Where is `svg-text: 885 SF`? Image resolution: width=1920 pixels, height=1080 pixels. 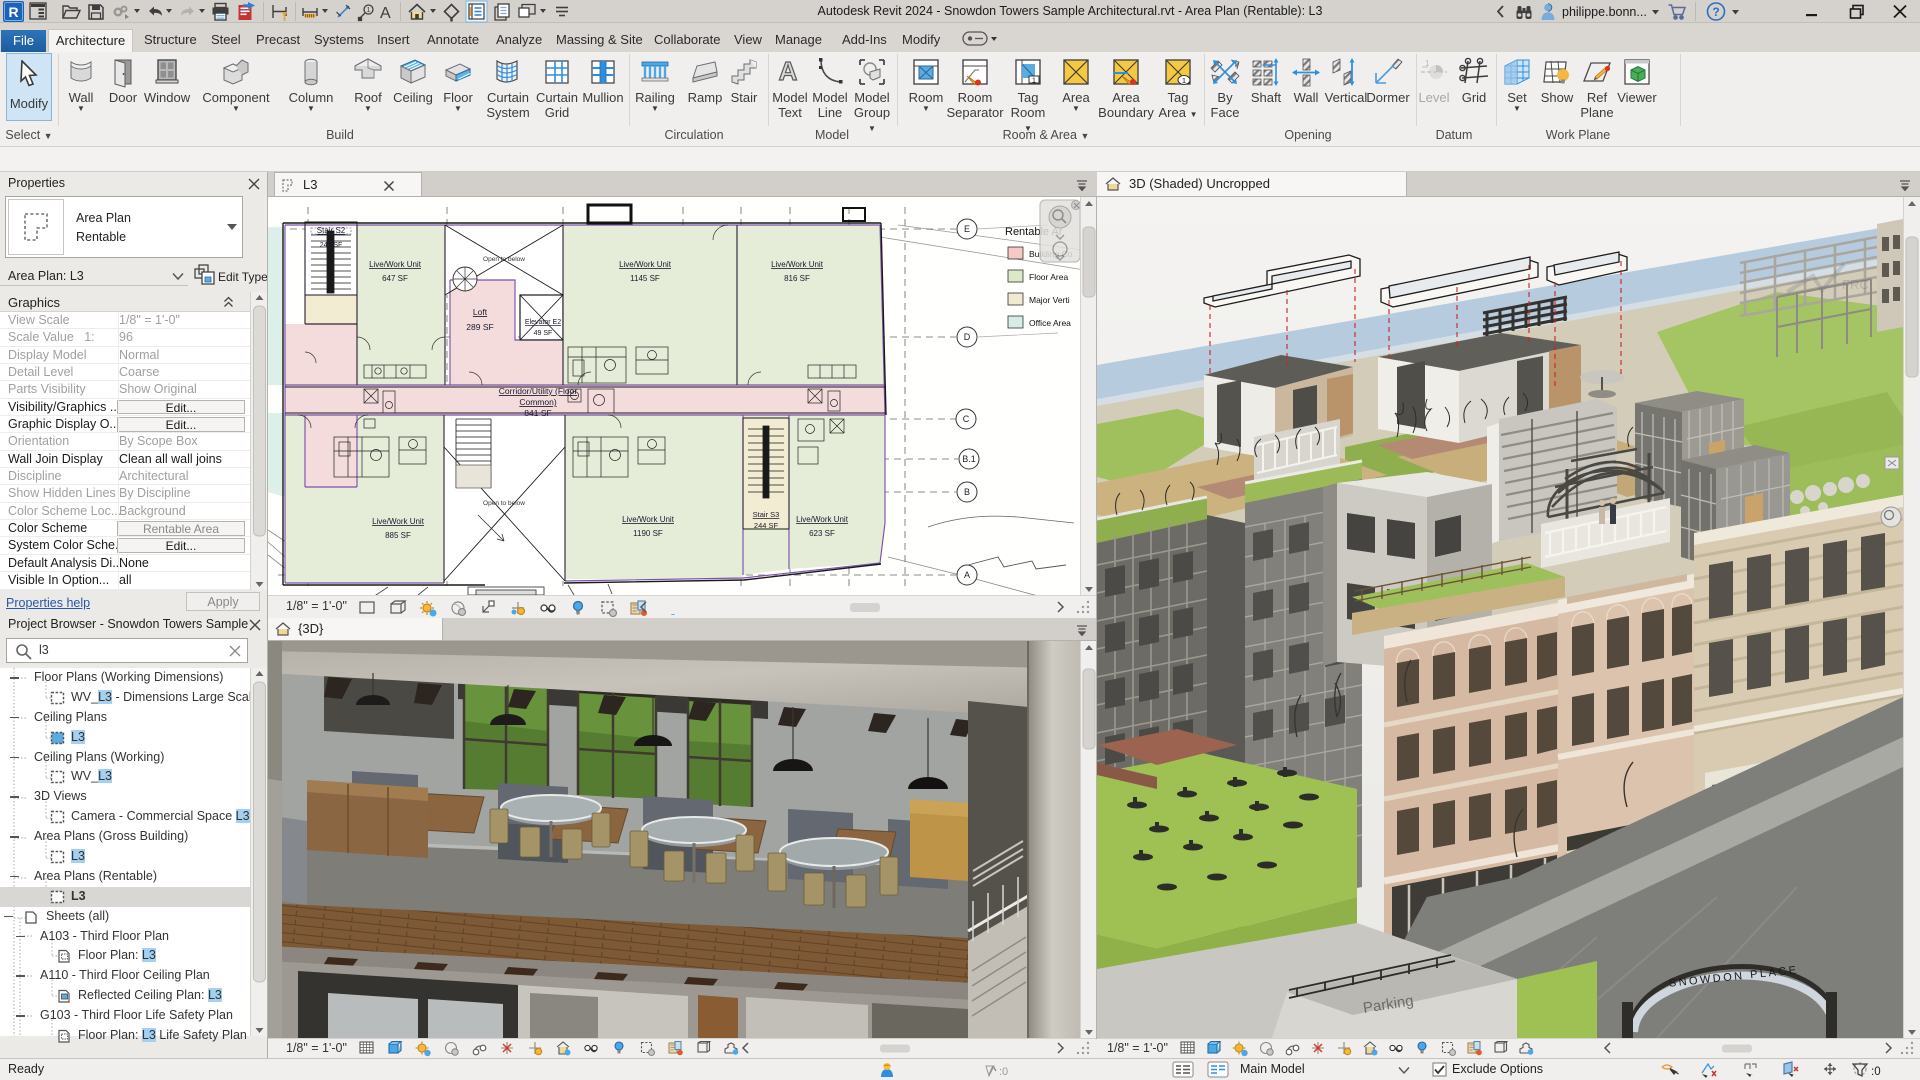 svg-text: 885 SF is located at coordinates (398, 535).